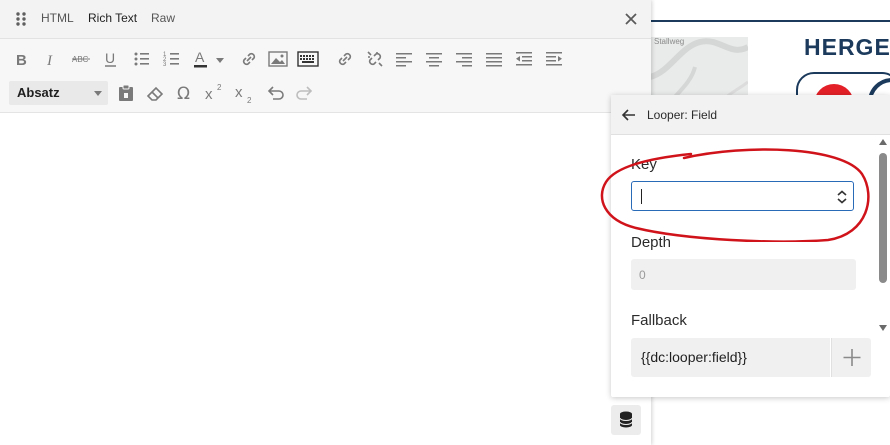 This screenshot has height=445, width=890. I want to click on panel-title: Looper: Field, so click(682, 115).